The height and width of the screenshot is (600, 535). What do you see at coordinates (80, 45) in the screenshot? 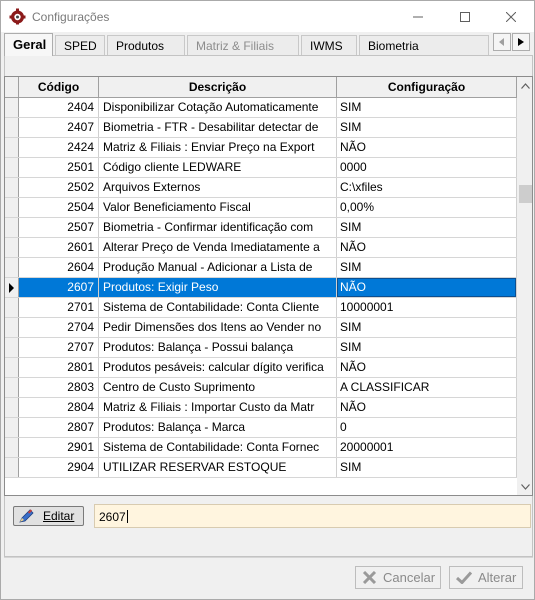
I see `tab-sped: SPED` at bounding box center [80, 45].